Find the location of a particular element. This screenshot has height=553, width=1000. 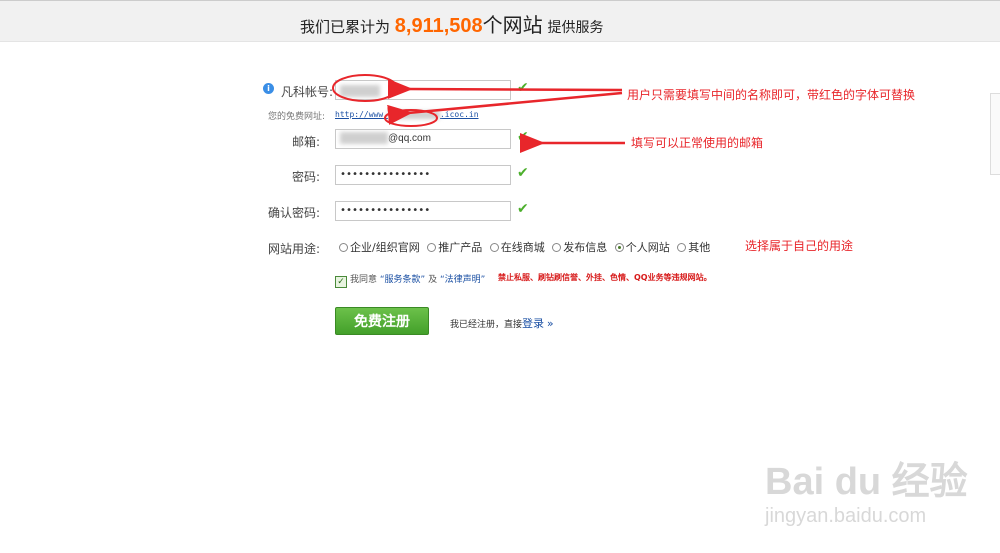

purpose-option-label: 发布信息 is located at coordinates (585, 247).